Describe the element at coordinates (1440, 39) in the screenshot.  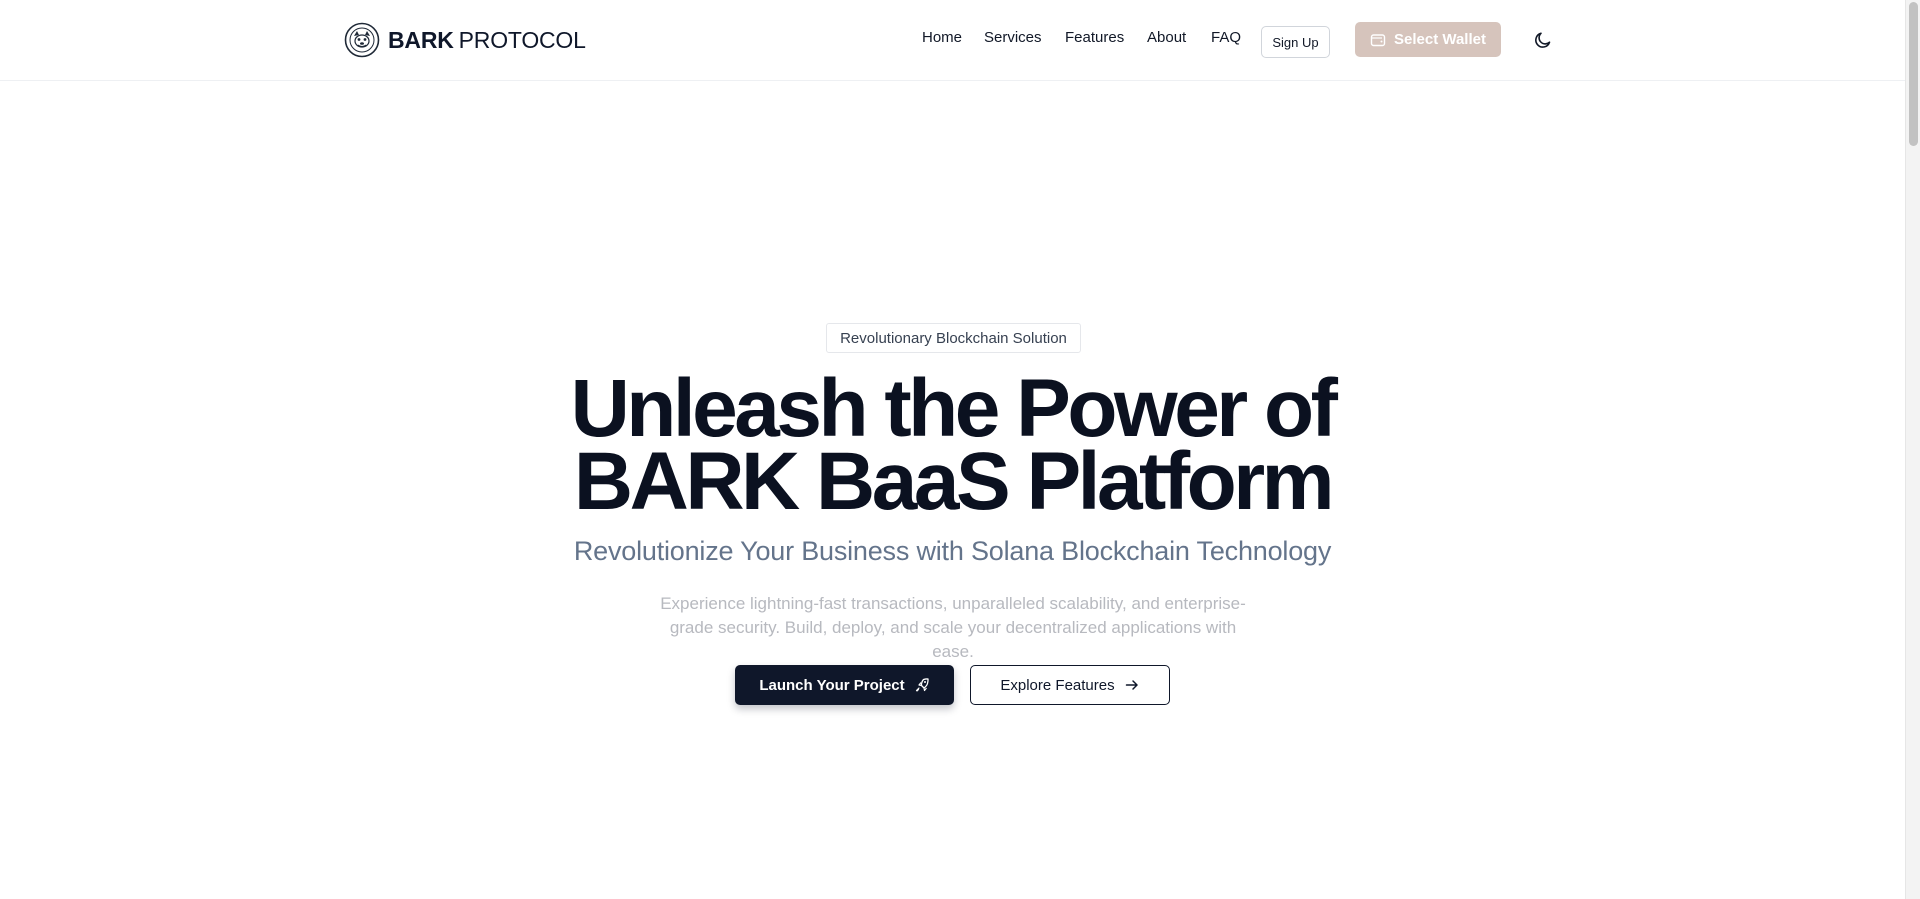
I see `select-wallet-label: Select Wallet` at that location.